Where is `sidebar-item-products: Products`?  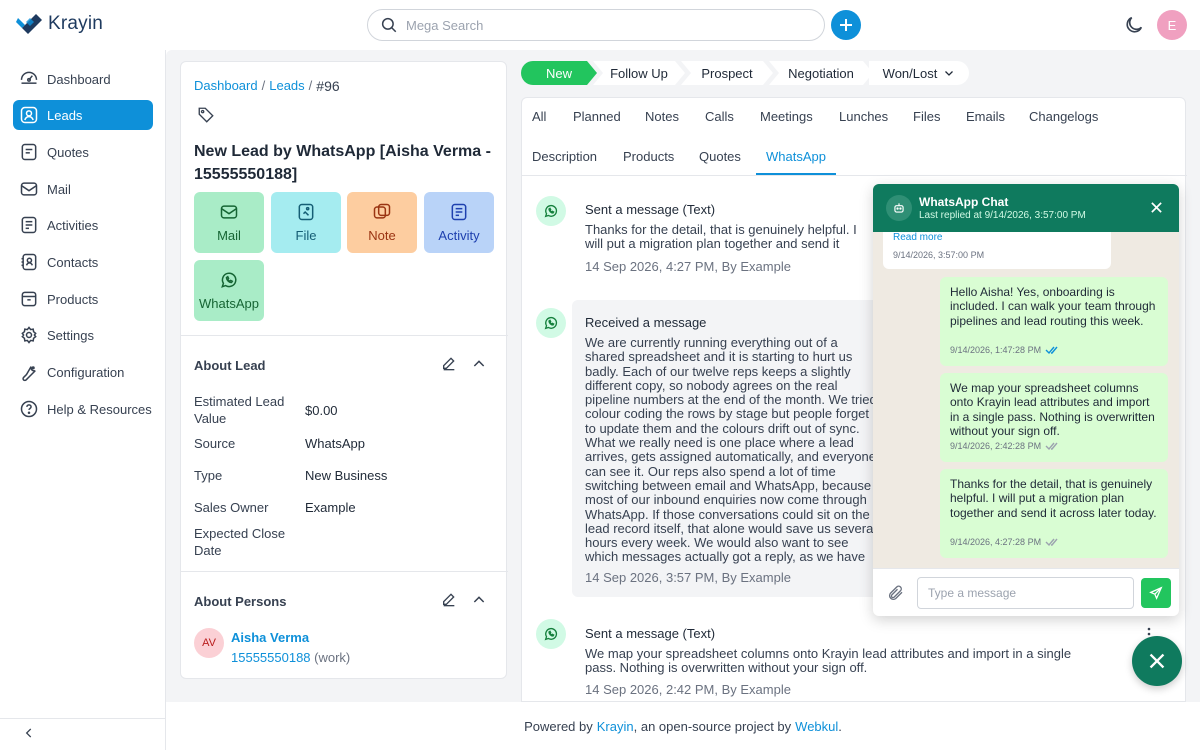
sidebar-item-products: Products is located at coordinates (83, 299).